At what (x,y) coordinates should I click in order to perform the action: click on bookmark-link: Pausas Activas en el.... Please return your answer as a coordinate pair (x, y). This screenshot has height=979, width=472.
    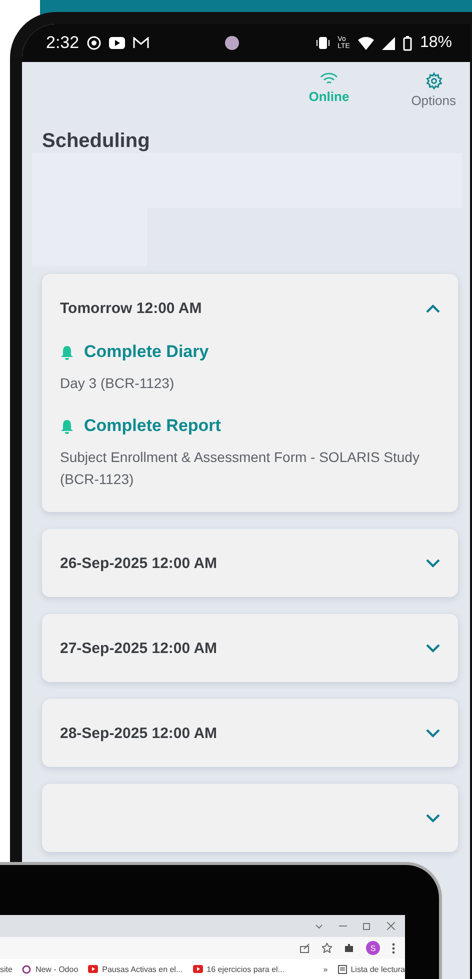
    Looking at the image, I should click on (135, 969).